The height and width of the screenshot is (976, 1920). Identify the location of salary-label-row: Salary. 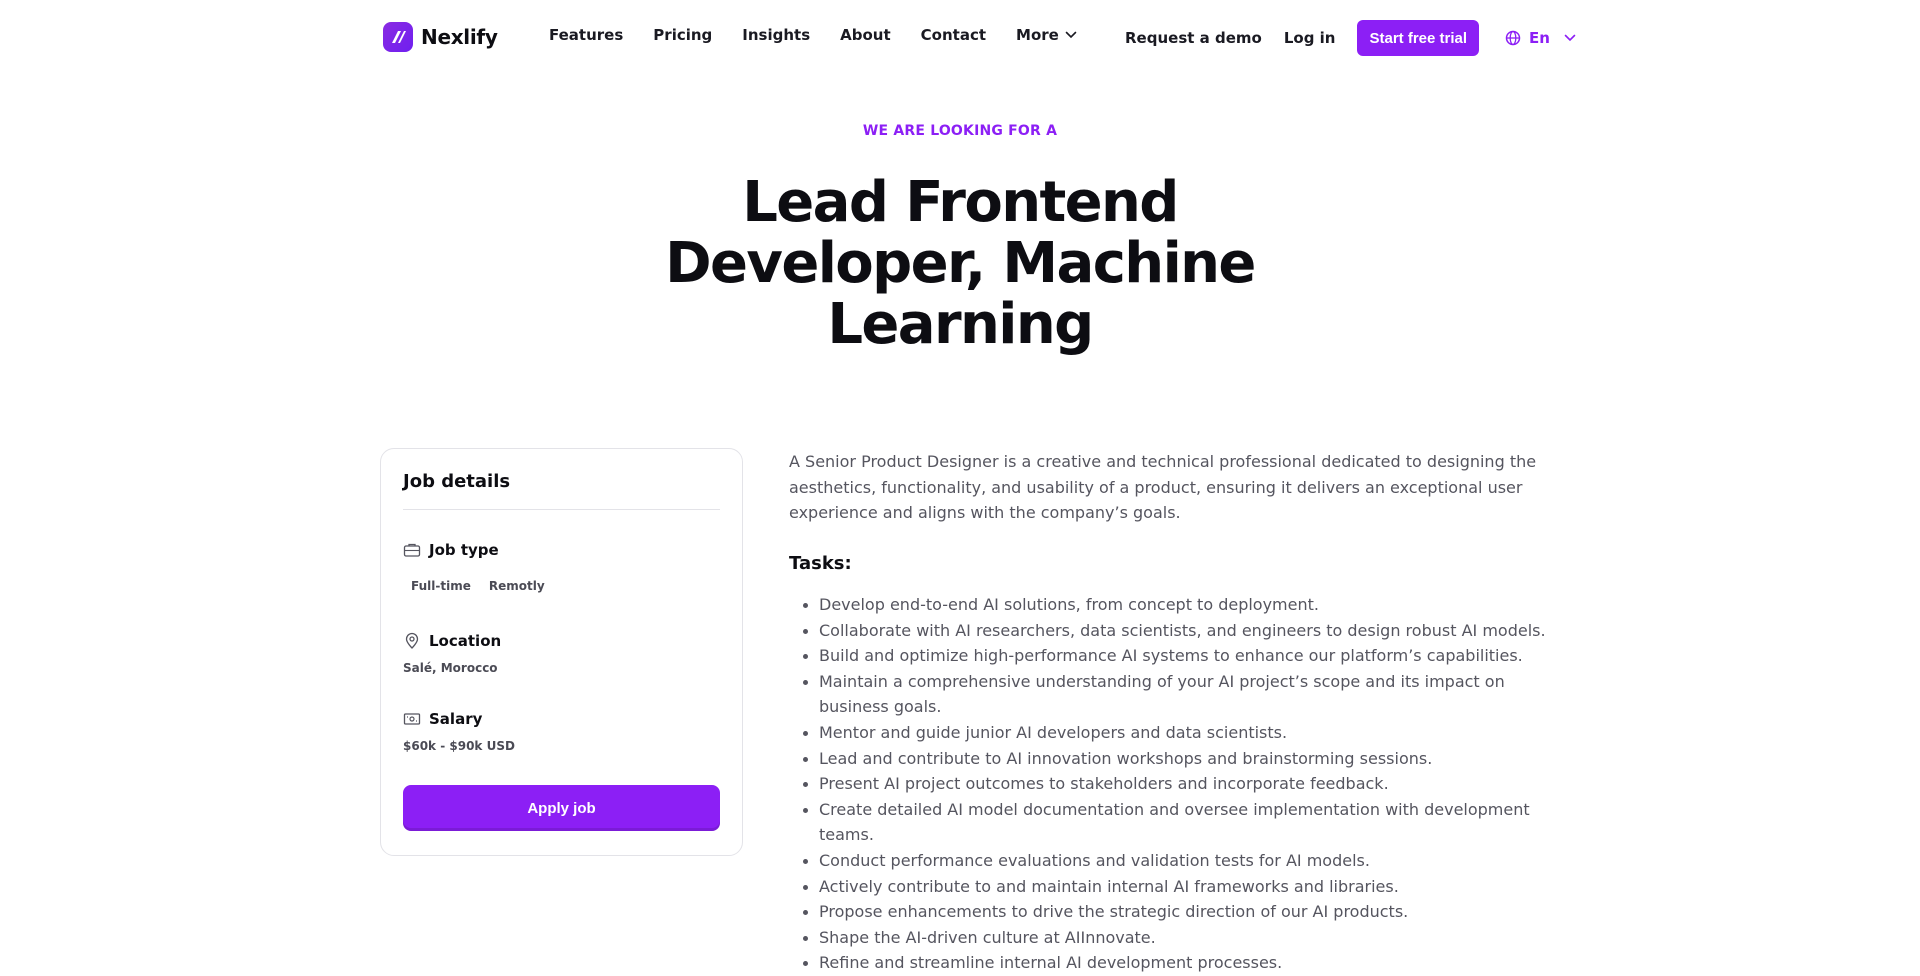
(442, 719).